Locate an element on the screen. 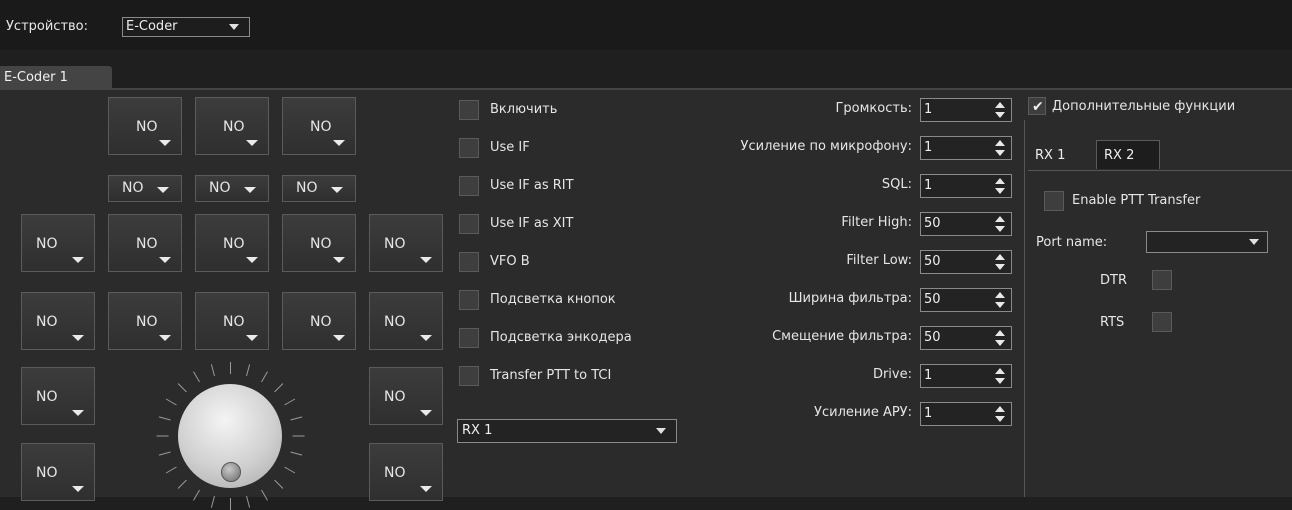 Image resolution: width=1292 pixels, height=510 pixels. checkbox-label: Transfer PTT to TCI is located at coordinates (551, 375).